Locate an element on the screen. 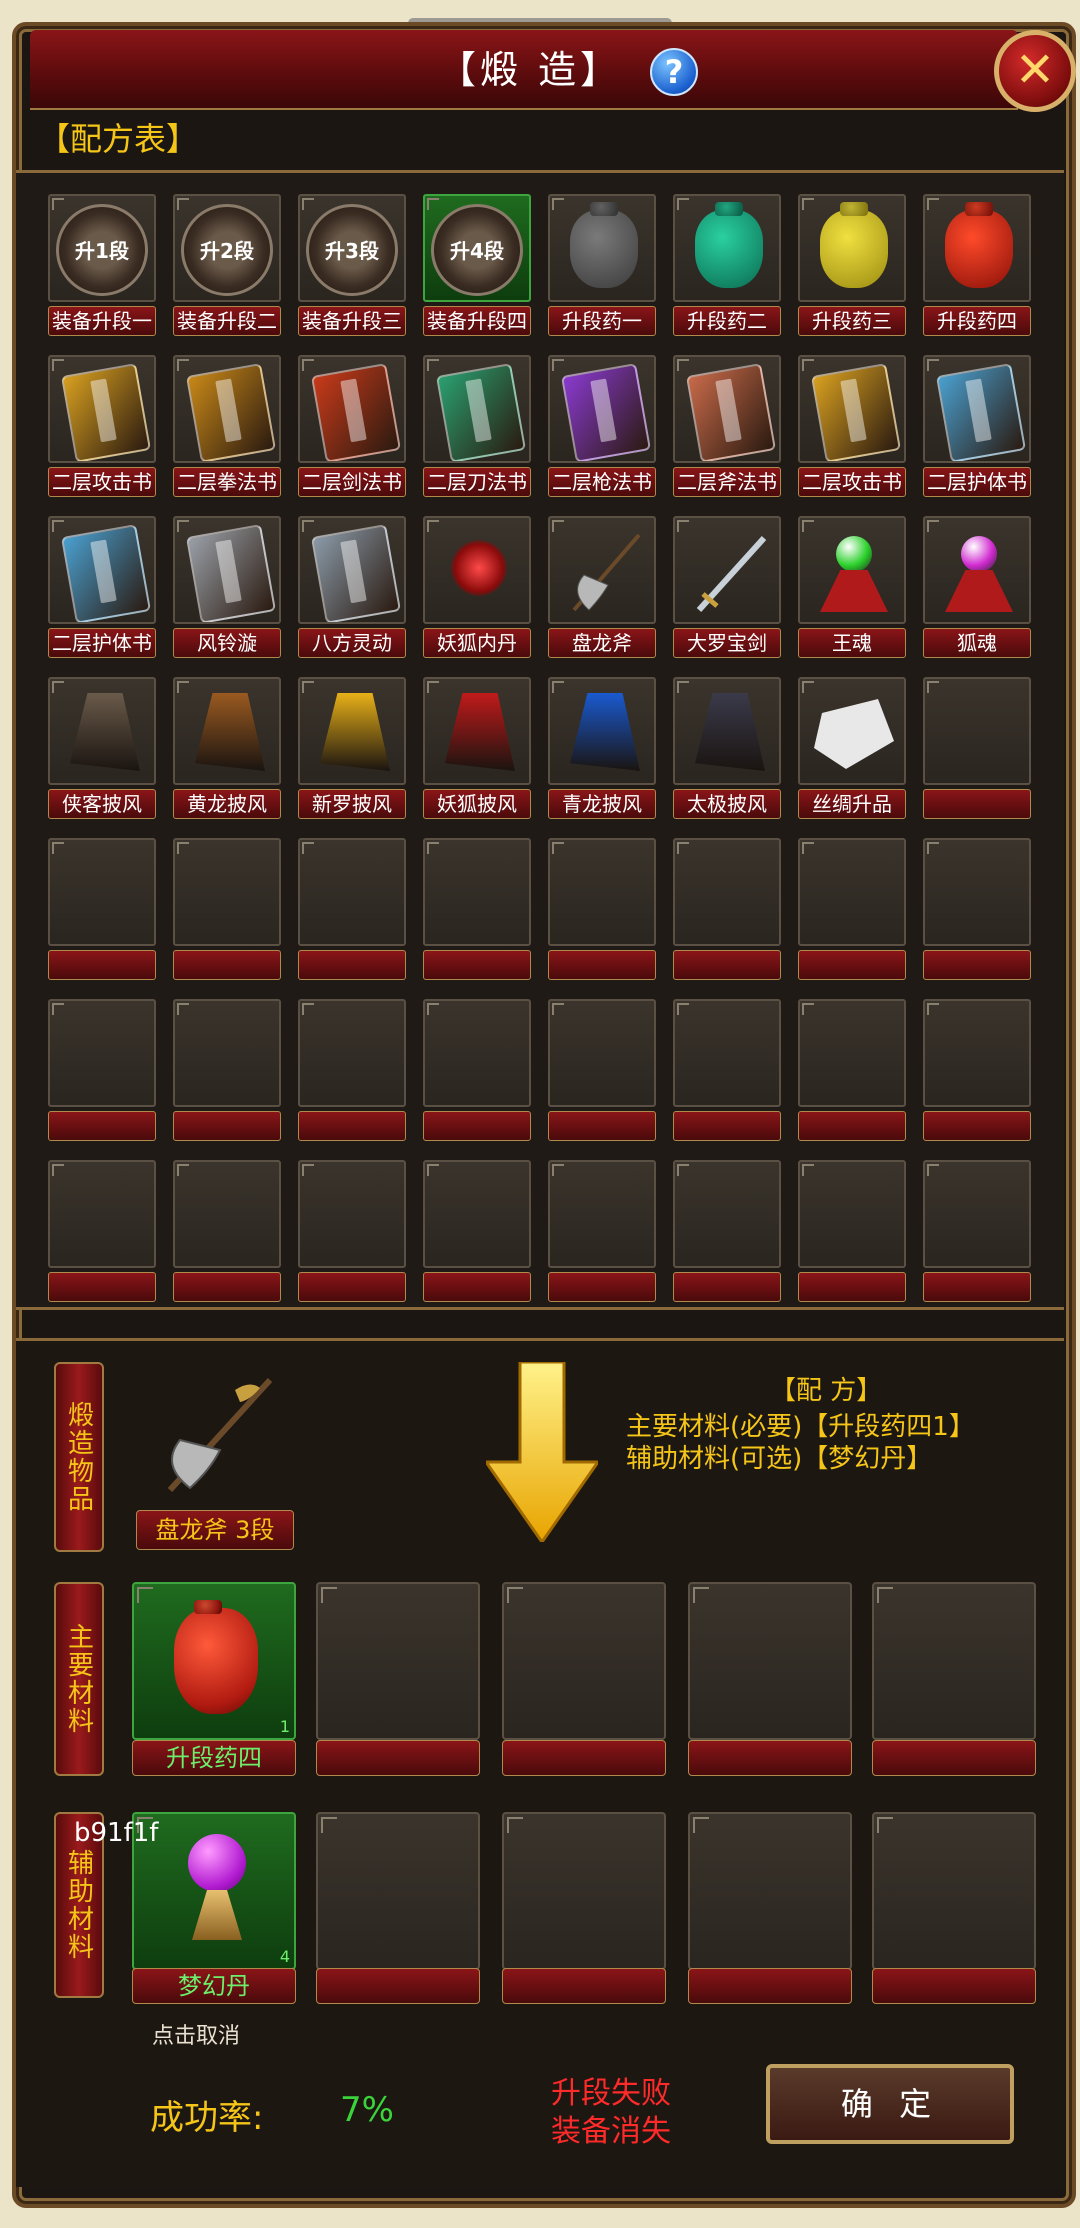 The height and width of the screenshot is (2228, 1080). recipe-cell: 侠客披风 is located at coordinates (102, 751).